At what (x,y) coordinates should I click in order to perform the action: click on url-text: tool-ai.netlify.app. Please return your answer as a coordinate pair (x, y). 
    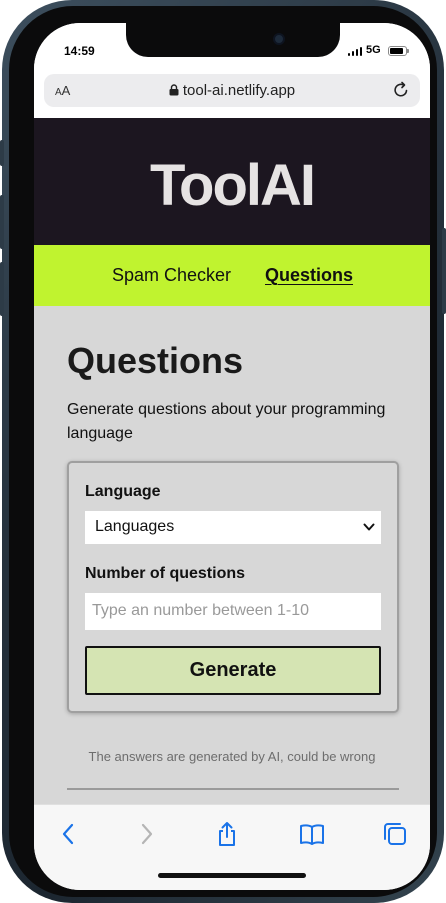
    Looking at the image, I should click on (239, 90).